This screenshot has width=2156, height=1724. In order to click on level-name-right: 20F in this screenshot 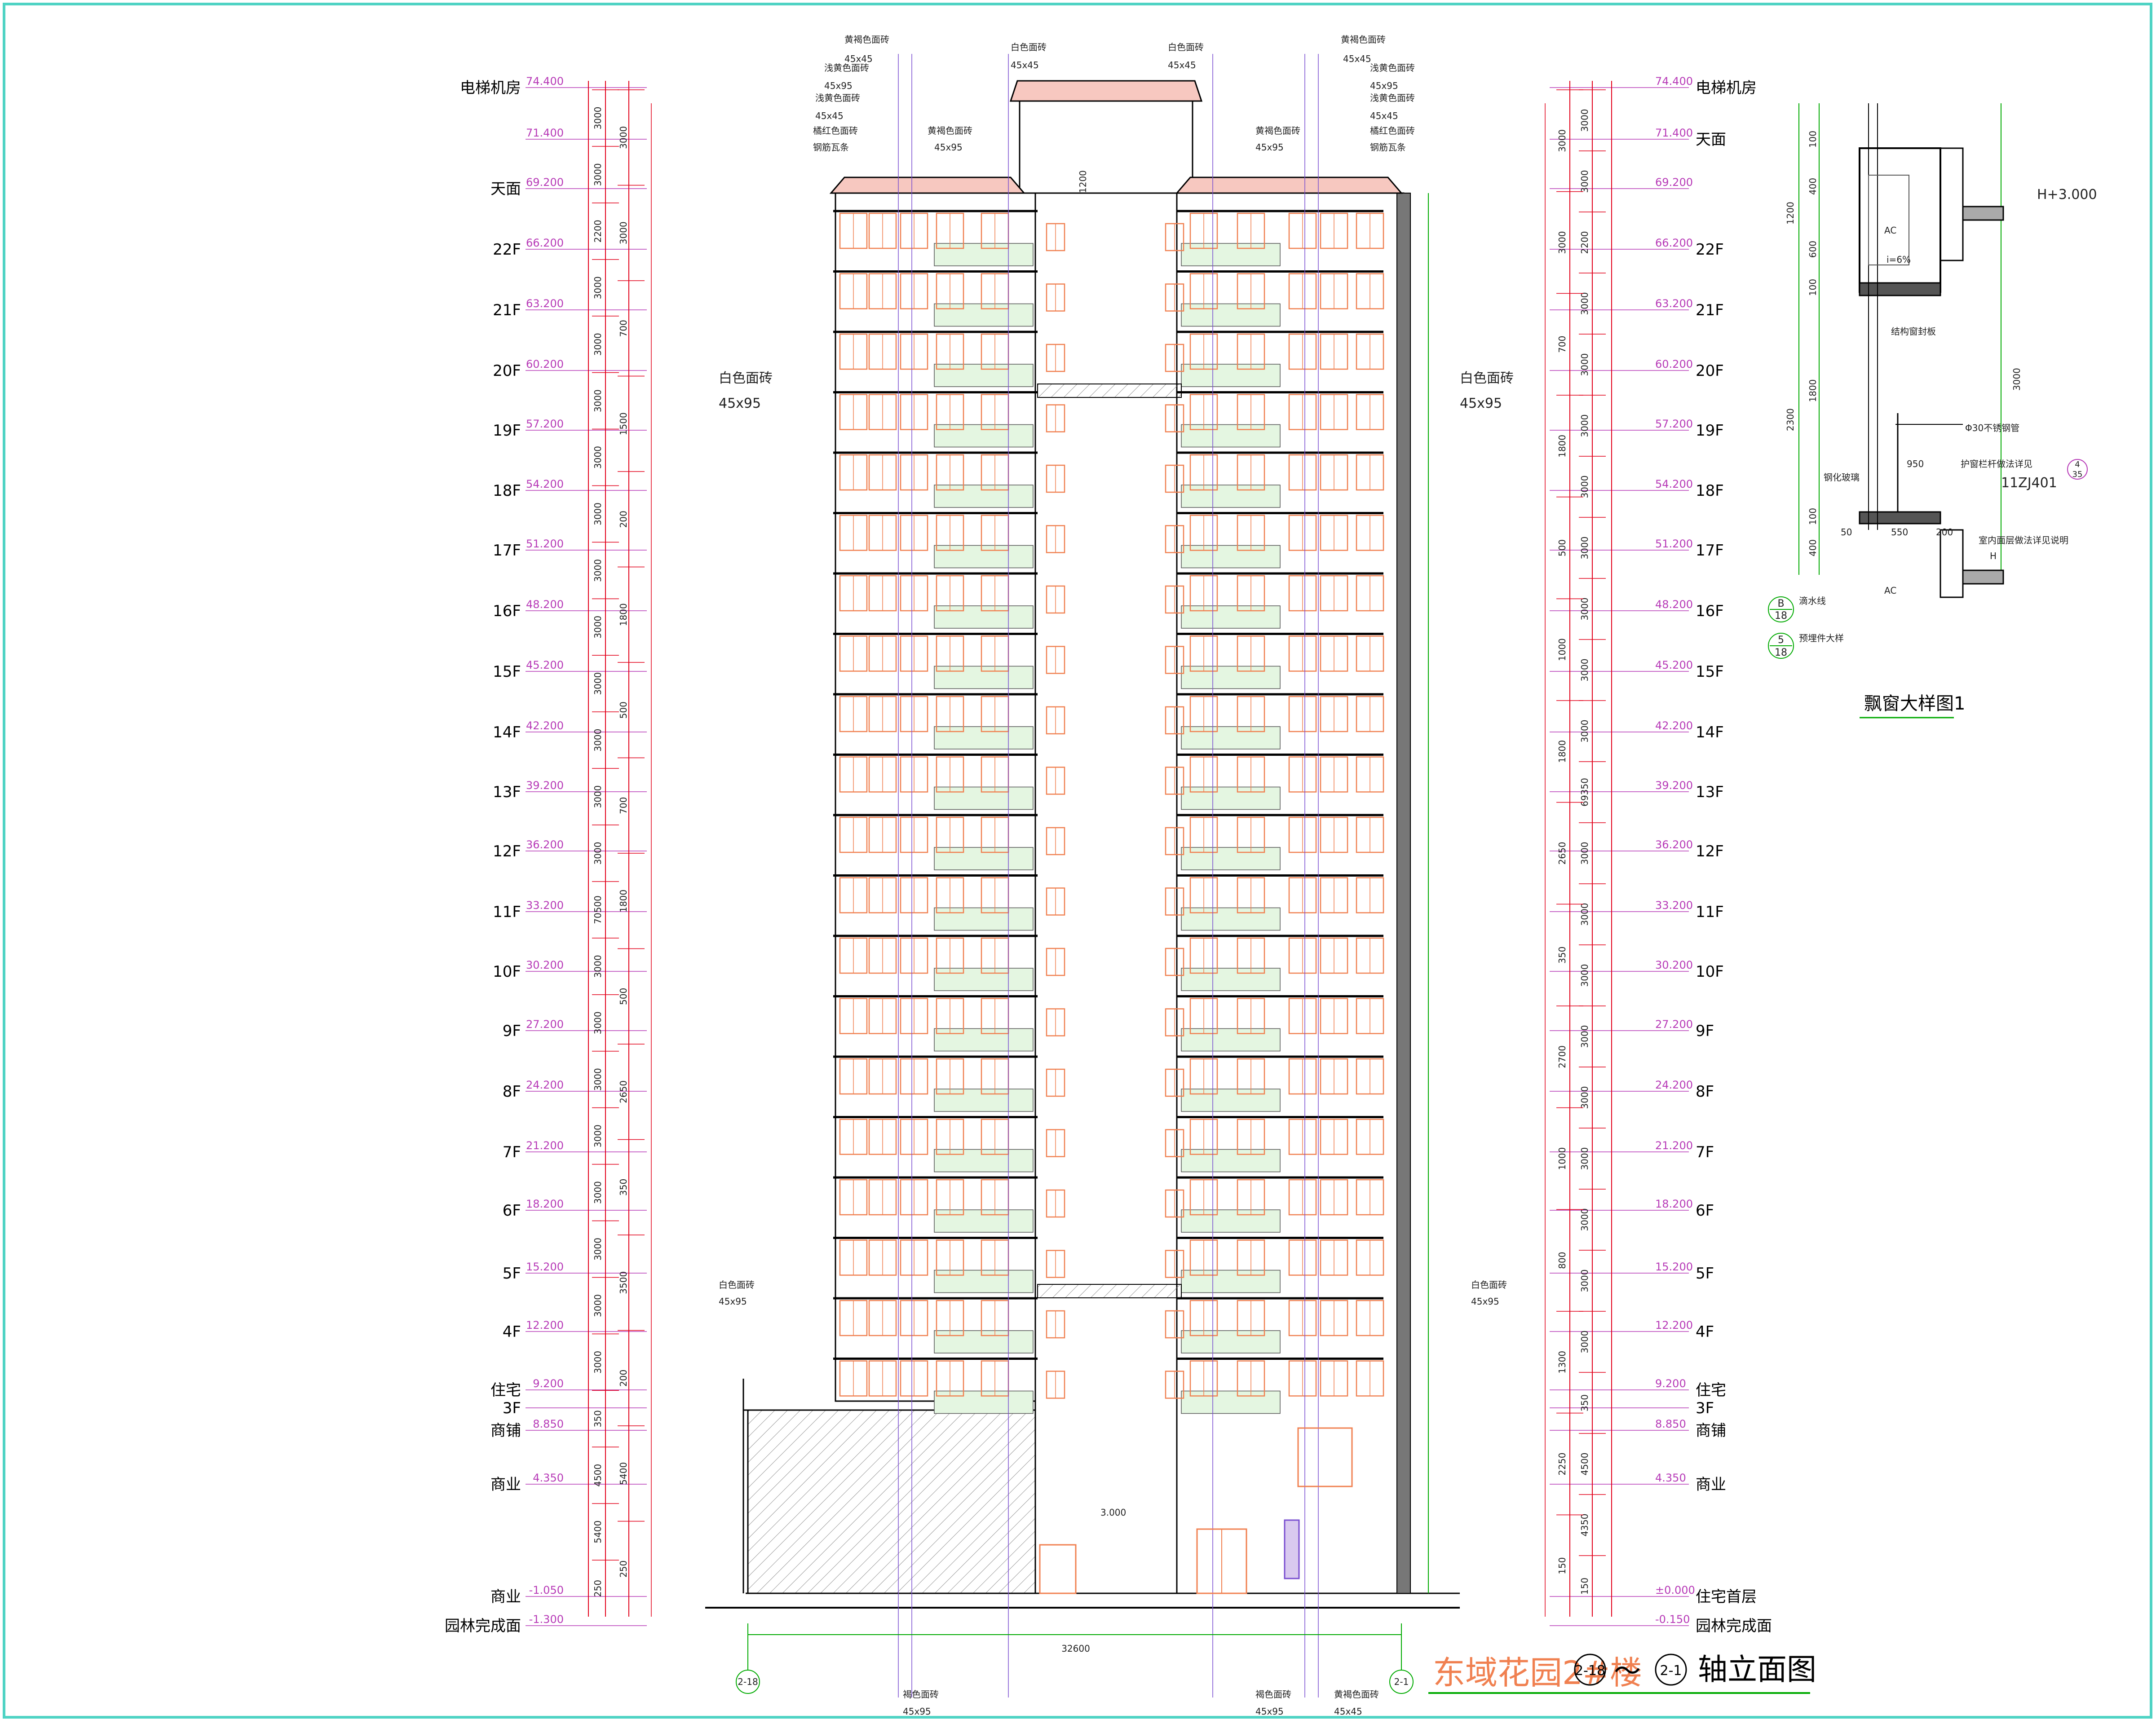, I will do `click(1710, 371)`.